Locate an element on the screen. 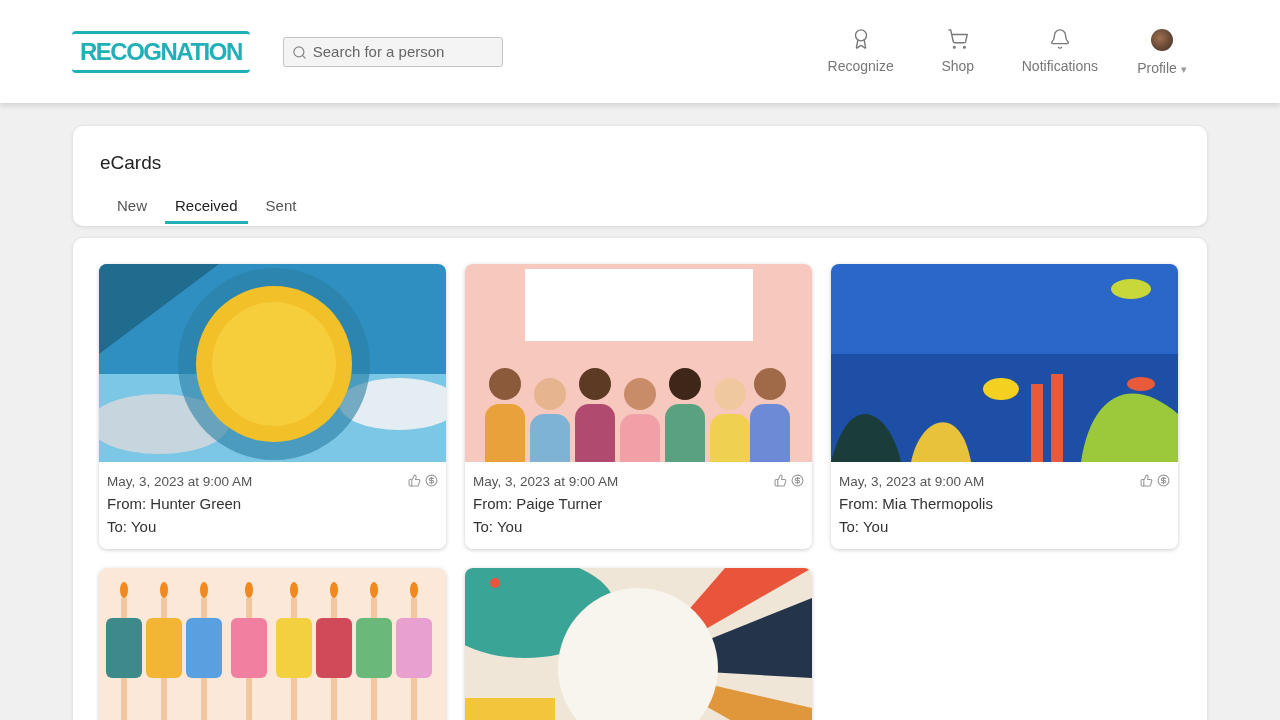  ecard: May, 3, 2023 at 9:00 AM From: Hunter Green To: You is located at coordinates (272, 406).